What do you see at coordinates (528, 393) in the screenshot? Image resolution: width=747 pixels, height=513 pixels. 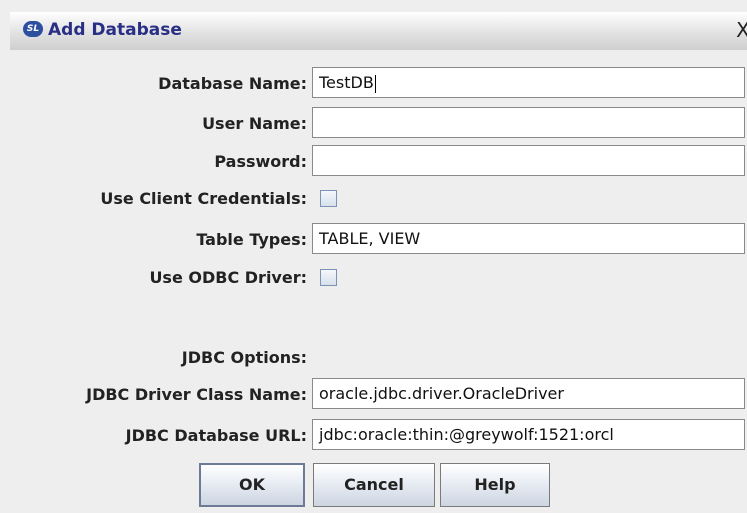 I see `jdbc-driver-class-name-input: oracle.jdbc.driver.OracleDriver` at bounding box center [528, 393].